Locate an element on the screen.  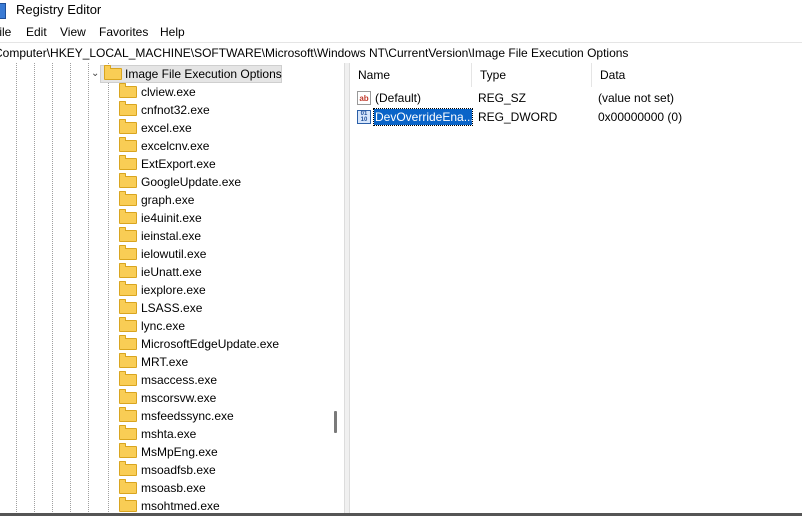
tree-item-label: mscorsvw.exe is located at coordinates (179, 398).